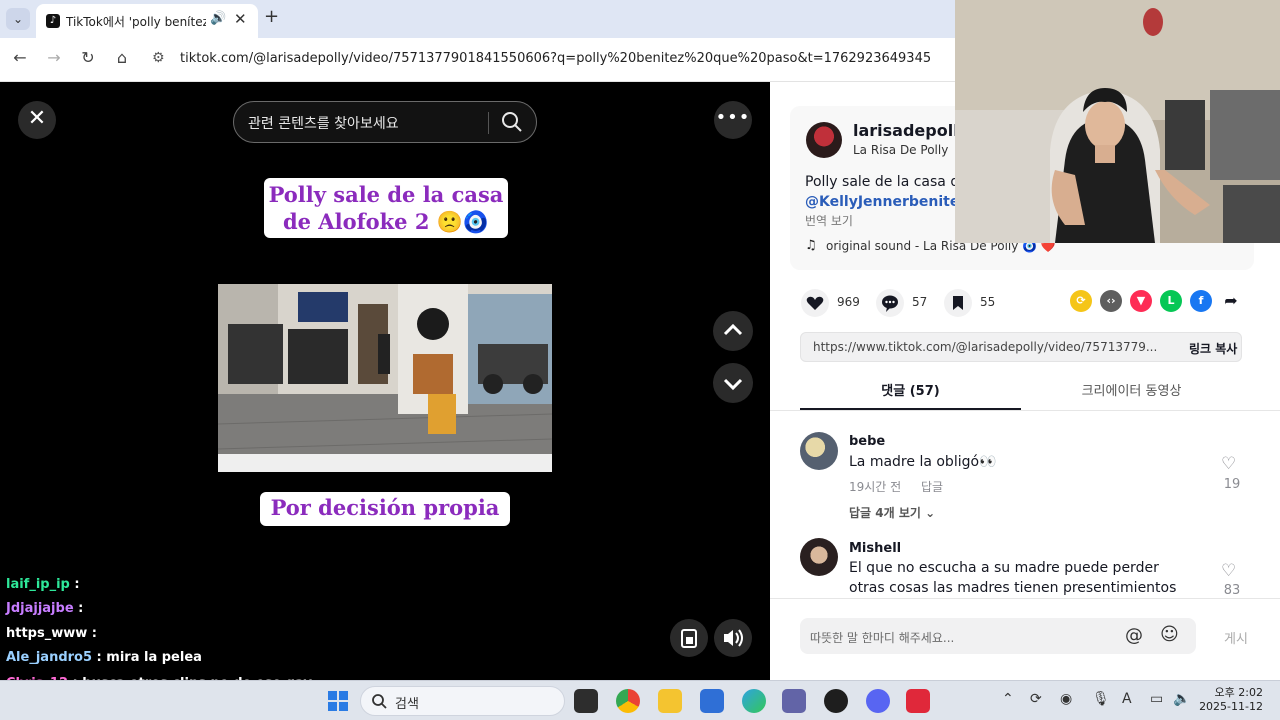 This screenshot has width=1280, height=720. I want to click on volume-button, so click(733, 638).